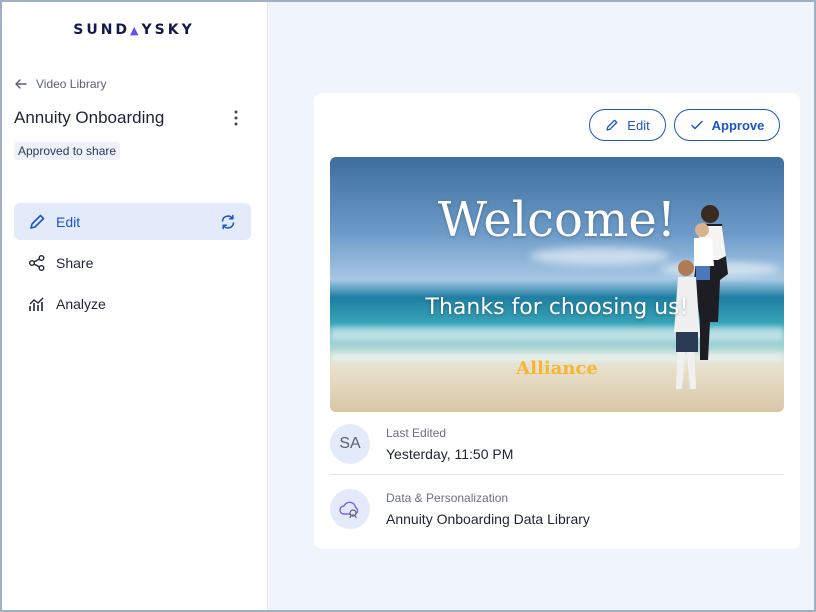 This screenshot has height=612, width=816. What do you see at coordinates (37, 262) in the screenshot?
I see `share-icon` at bounding box center [37, 262].